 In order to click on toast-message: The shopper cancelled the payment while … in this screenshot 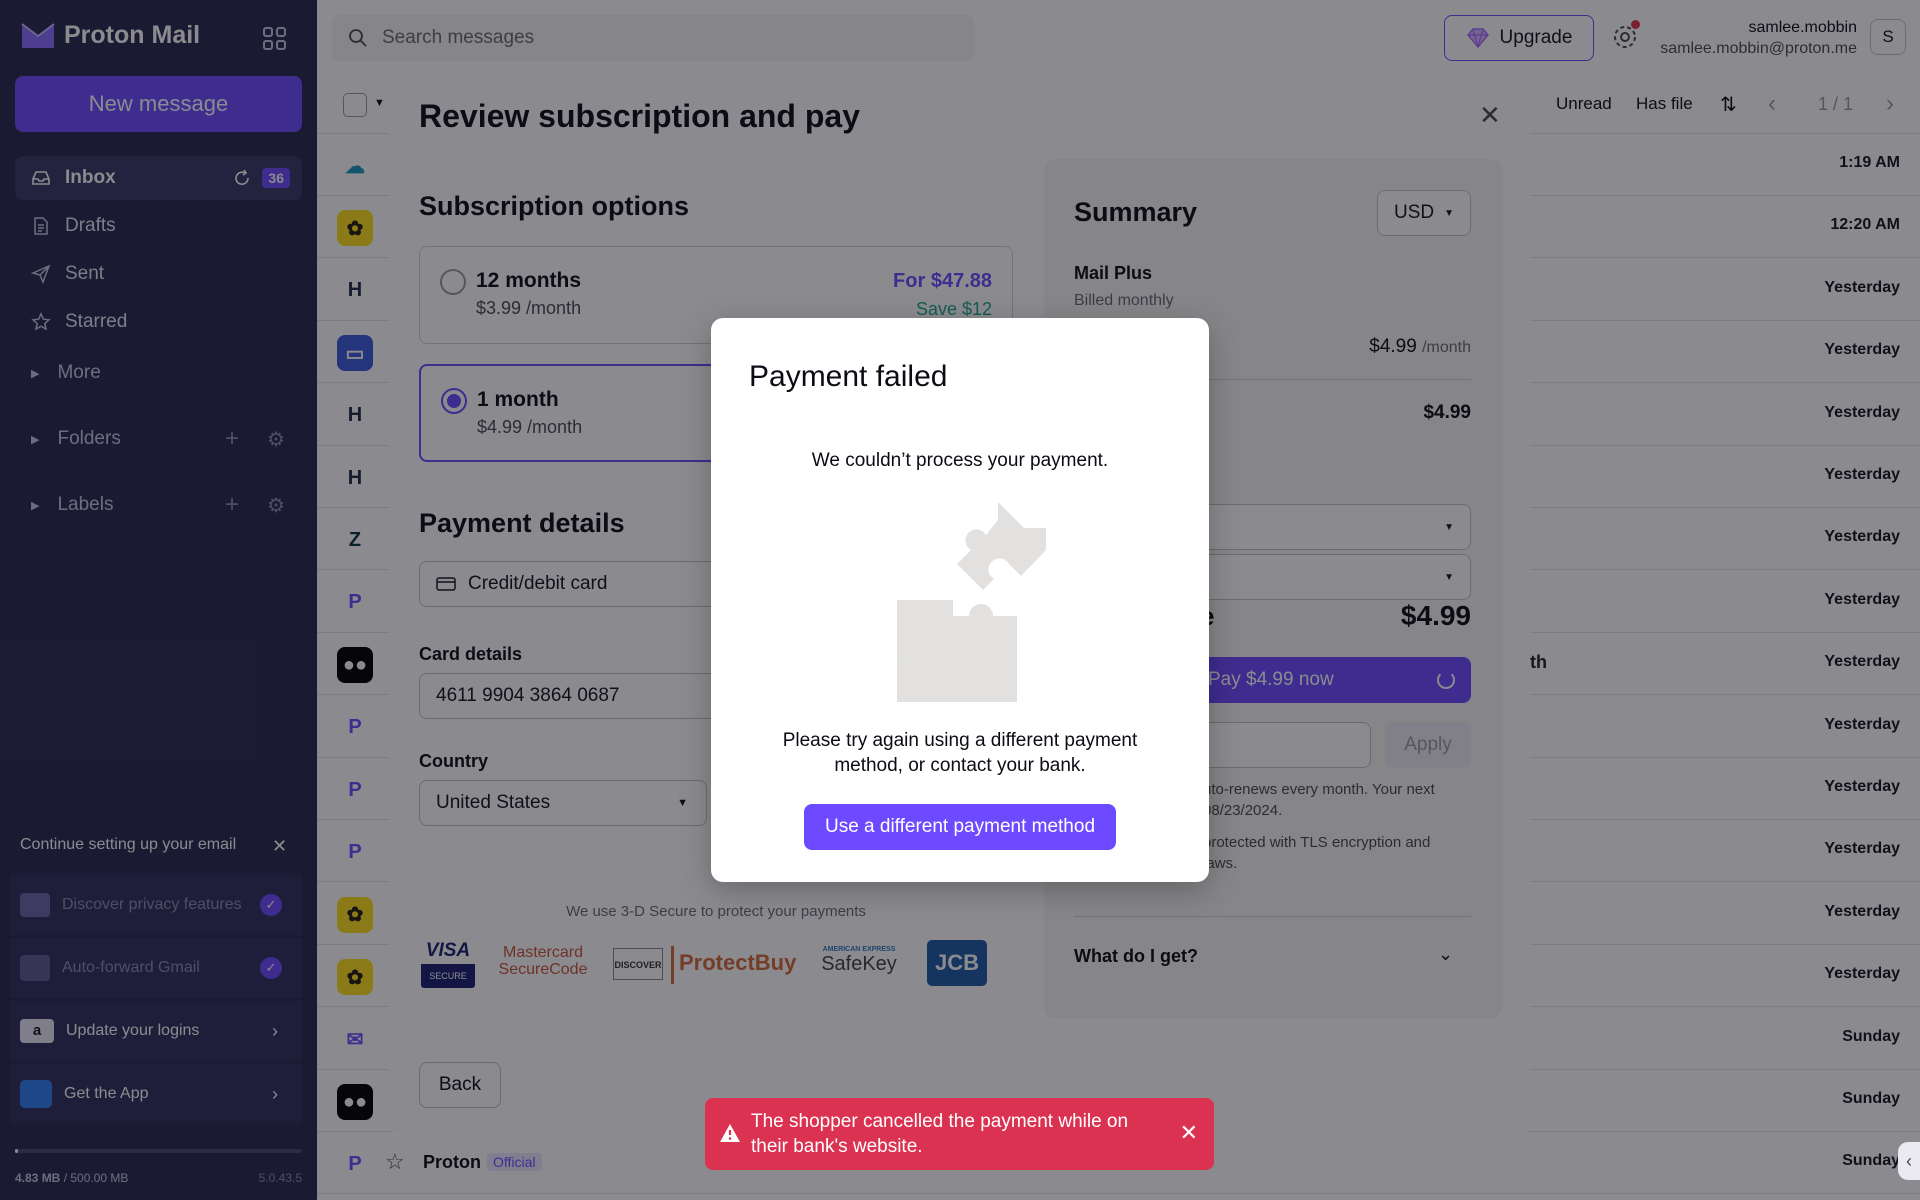, I will do `click(939, 1134)`.